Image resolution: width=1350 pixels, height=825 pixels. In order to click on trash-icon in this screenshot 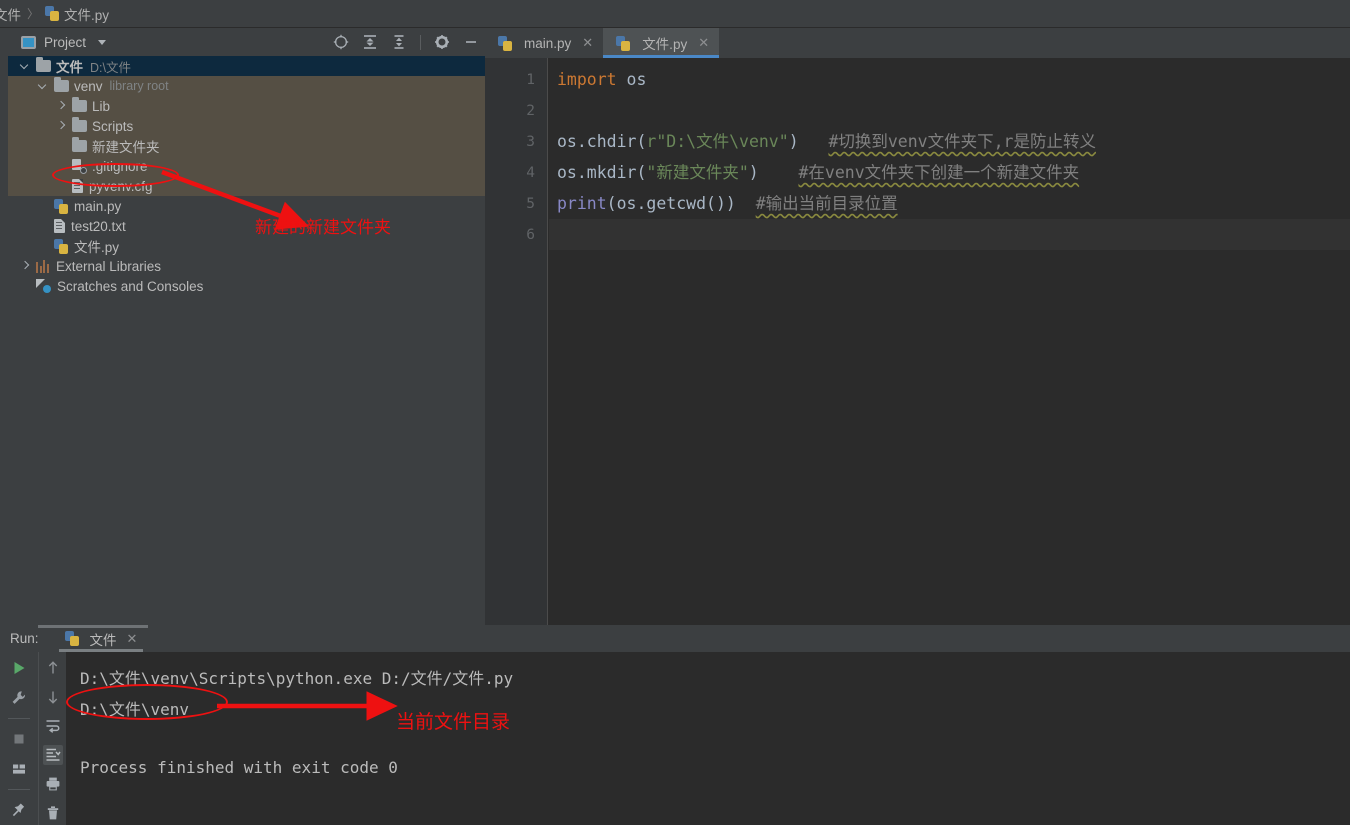, I will do `click(53, 813)`.